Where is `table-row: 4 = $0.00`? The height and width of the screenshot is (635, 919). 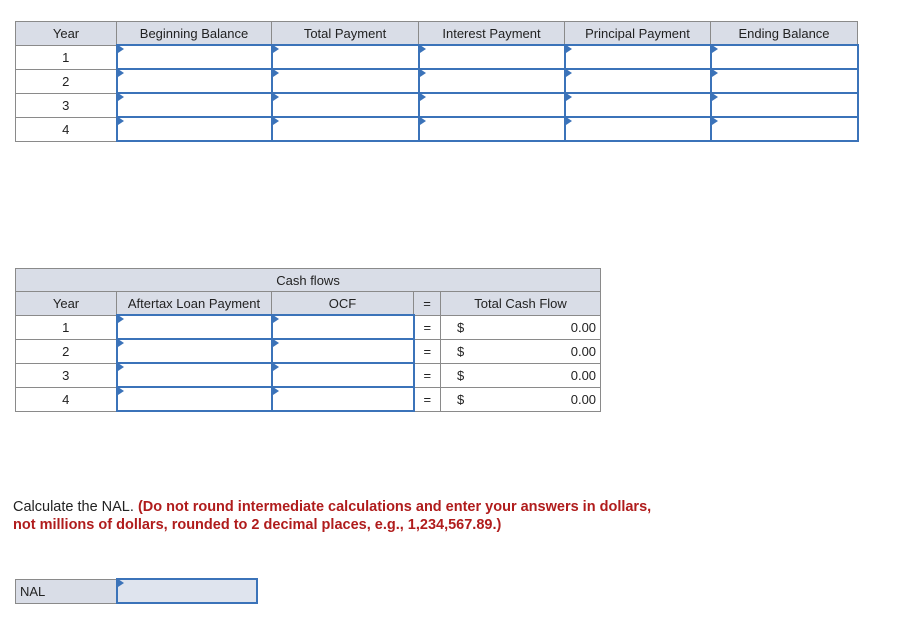
table-row: 4 = $0.00 is located at coordinates (308, 399).